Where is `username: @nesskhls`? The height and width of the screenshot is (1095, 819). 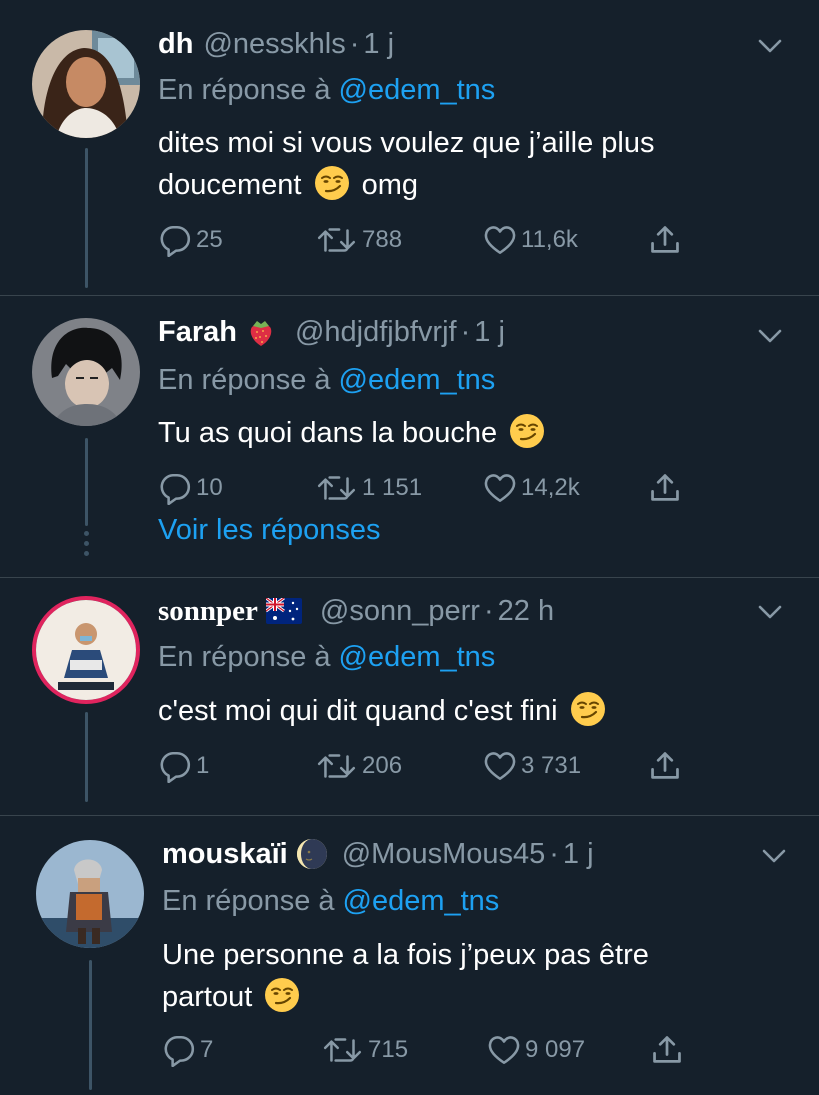 username: @nesskhls is located at coordinates (274, 44).